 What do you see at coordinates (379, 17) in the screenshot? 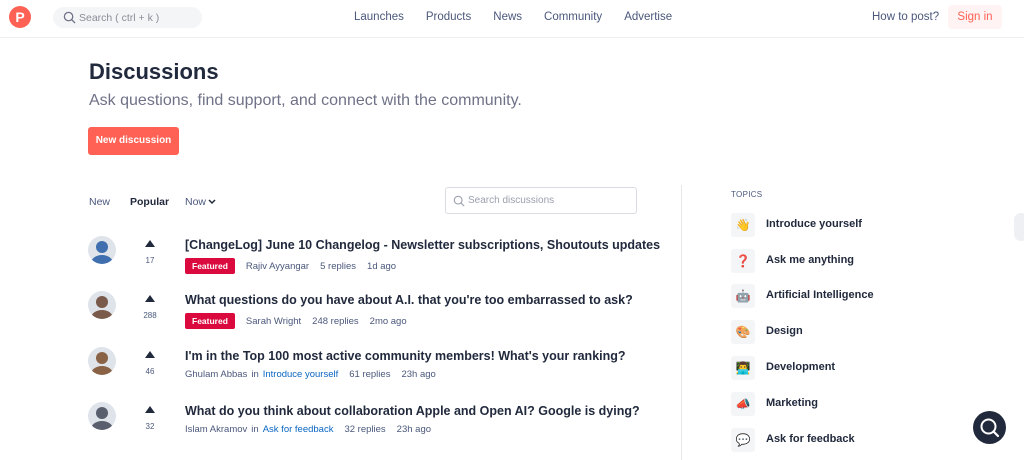
I see `nav-launches: Launches` at bounding box center [379, 17].